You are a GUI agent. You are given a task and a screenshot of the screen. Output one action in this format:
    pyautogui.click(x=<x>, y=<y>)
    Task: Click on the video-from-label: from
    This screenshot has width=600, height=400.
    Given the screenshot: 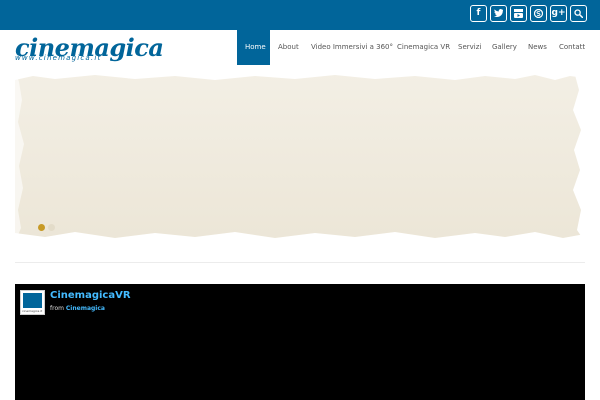 What is the action you would take?
    pyautogui.click(x=57, y=308)
    